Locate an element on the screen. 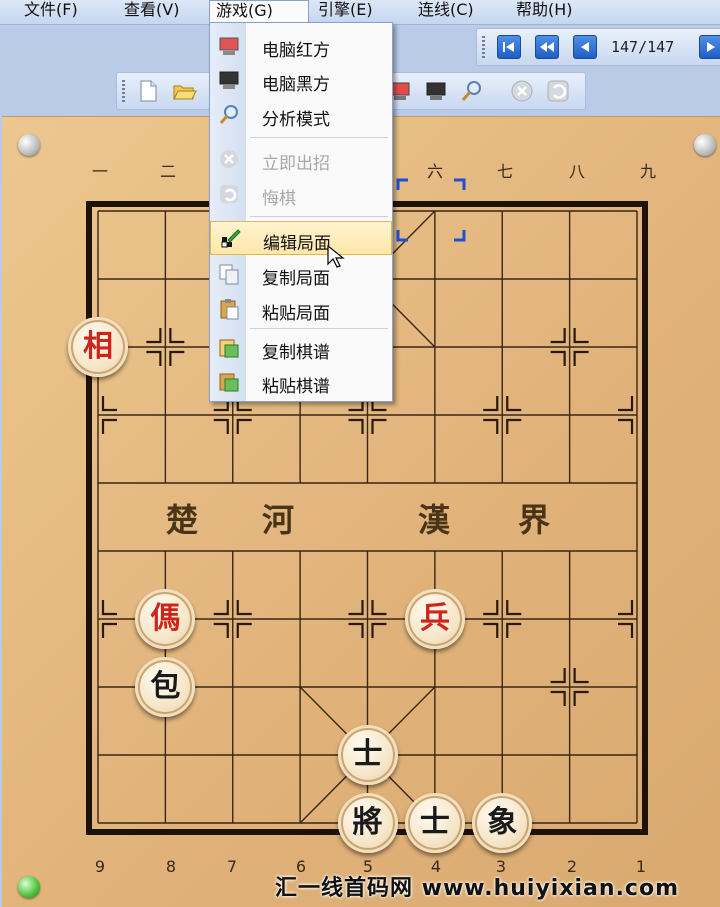  file-number-bottom: 9 is located at coordinates (100, 866).